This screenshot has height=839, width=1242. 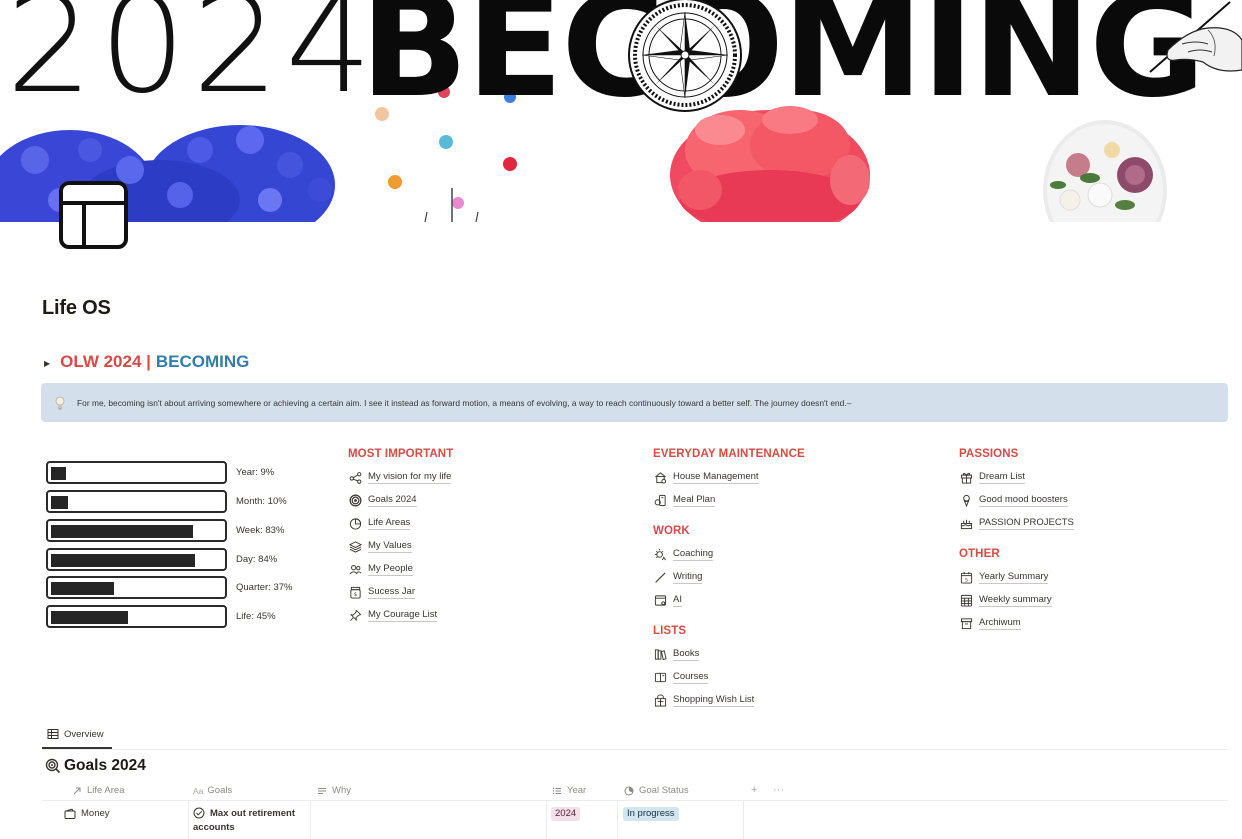 I want to click on link-shopping-wish-list: Shopping Wish List, so click(x=704, y=700).